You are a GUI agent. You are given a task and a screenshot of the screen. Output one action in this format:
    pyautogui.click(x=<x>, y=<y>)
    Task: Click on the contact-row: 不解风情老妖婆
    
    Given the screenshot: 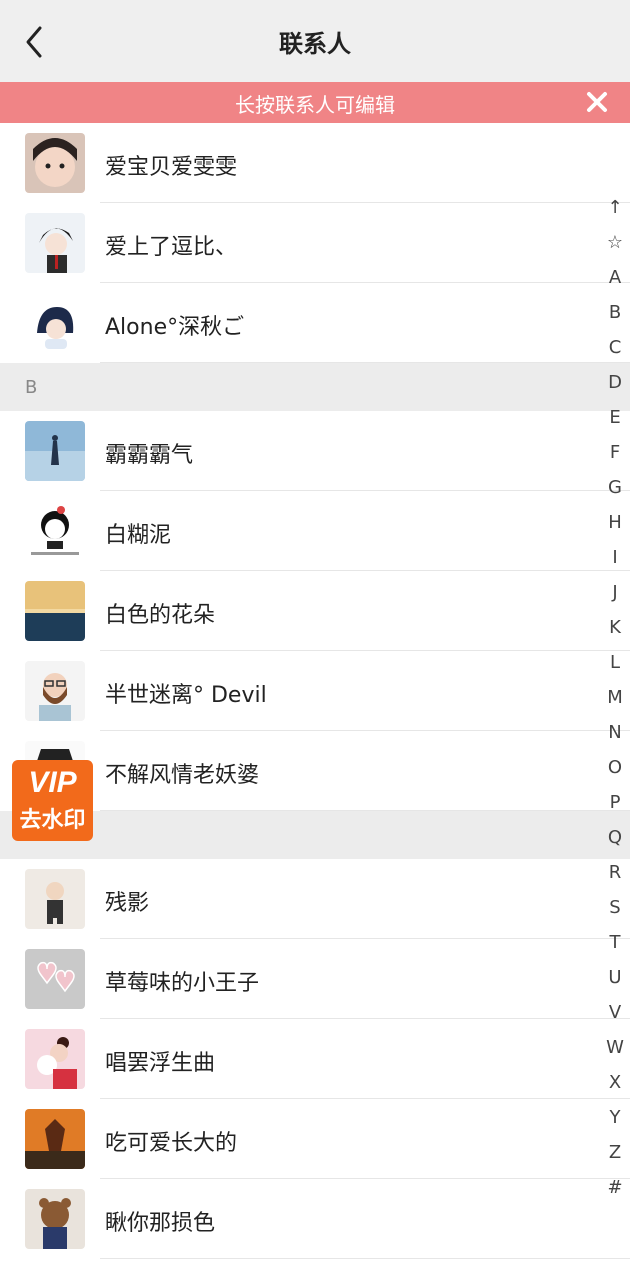 What is the action you would take?
    pyautogui.click(x=315, y=771)
    